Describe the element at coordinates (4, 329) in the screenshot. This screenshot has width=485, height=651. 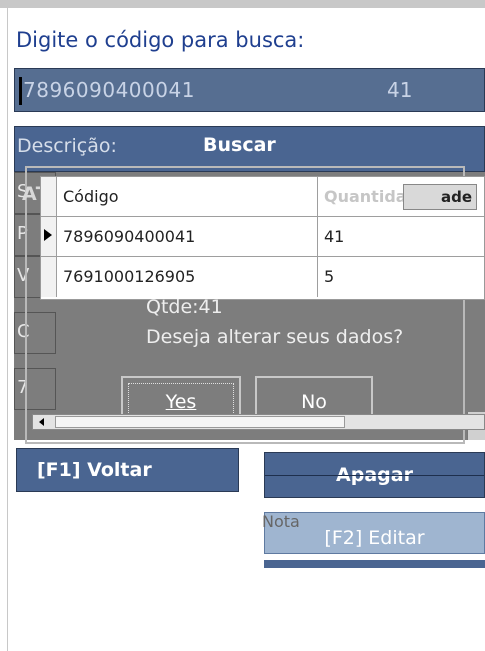
I see `window-left-border` at that location.